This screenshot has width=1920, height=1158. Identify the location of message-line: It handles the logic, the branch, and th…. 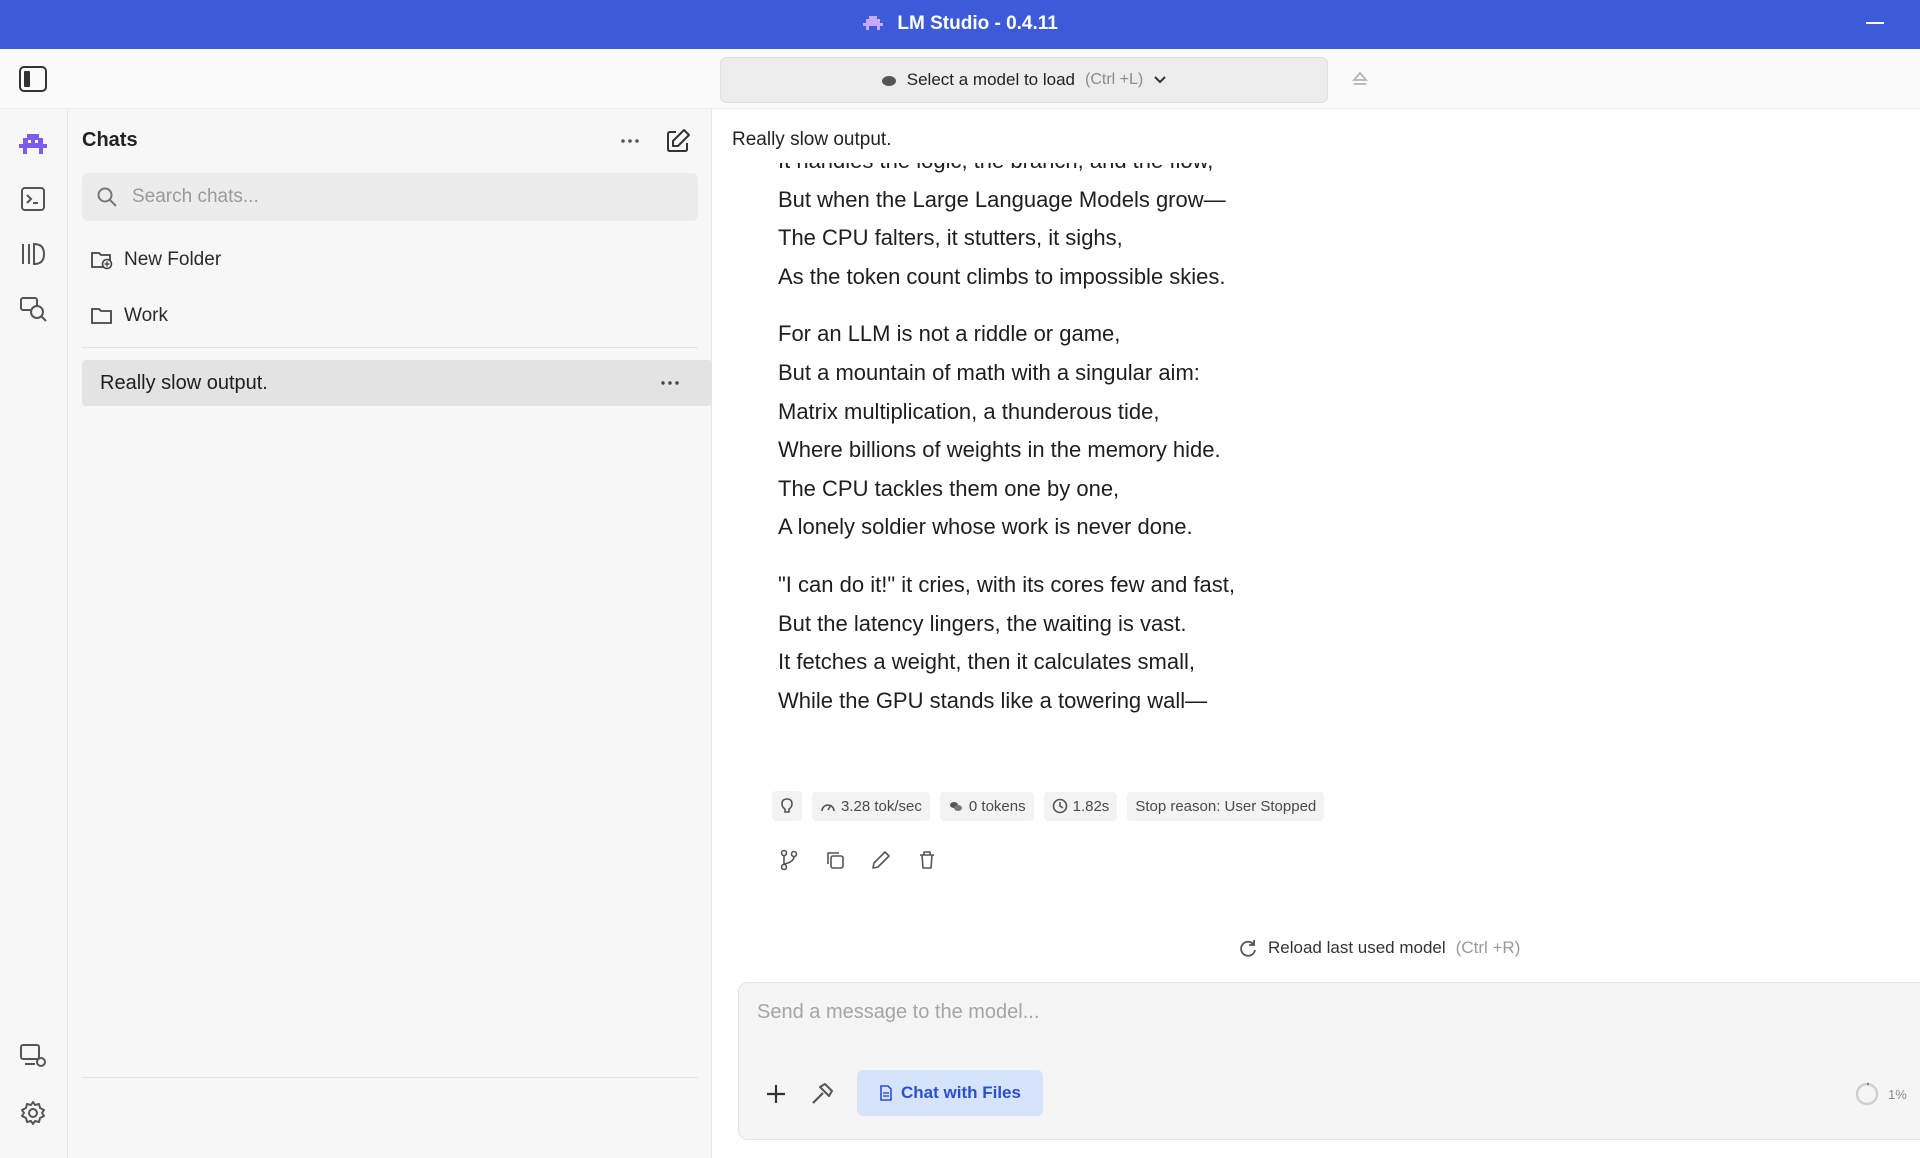
(1228, 172).